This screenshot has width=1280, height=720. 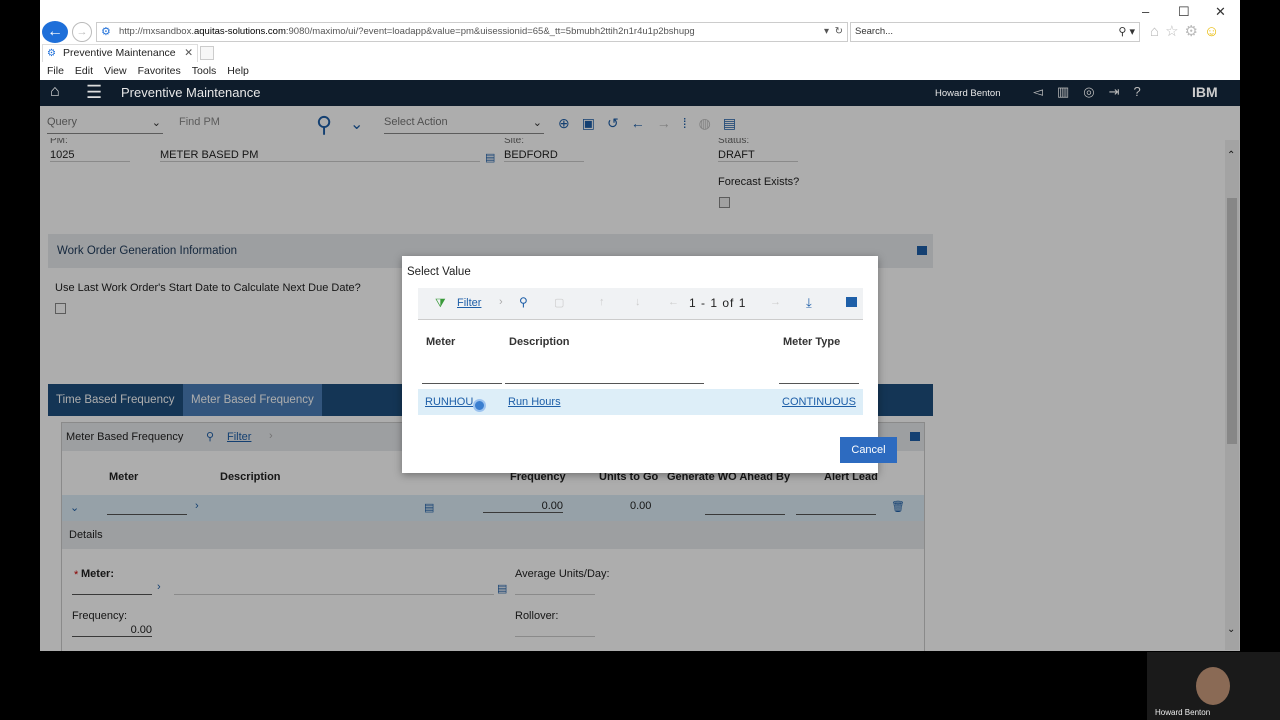 I want to click on url-domain: aquitas-solutions.com, so click(x=239, y=31).